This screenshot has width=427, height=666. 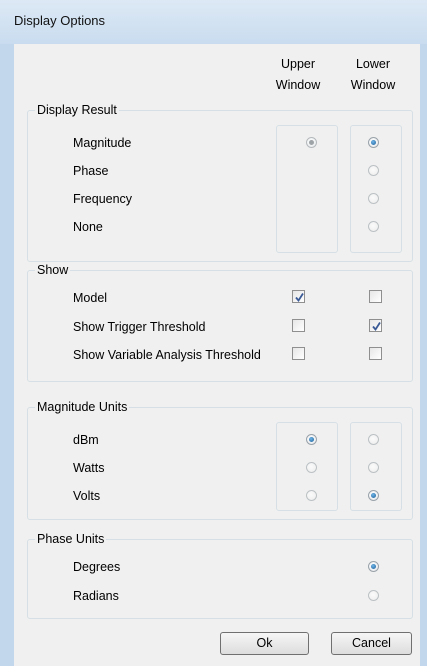 I want to click on show-label-variable-analysis-threshold: Show Variable Analysis Threshold, so click(x=167, y=355).